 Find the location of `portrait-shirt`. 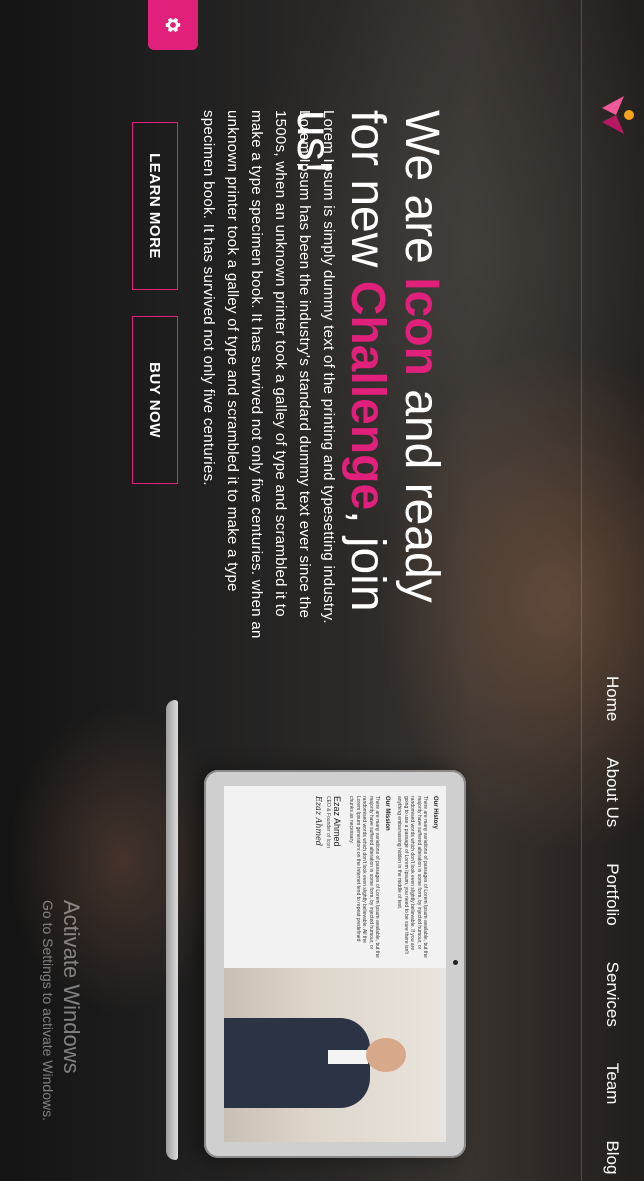

portrait-shirt is located at coordinates (348, 1057).